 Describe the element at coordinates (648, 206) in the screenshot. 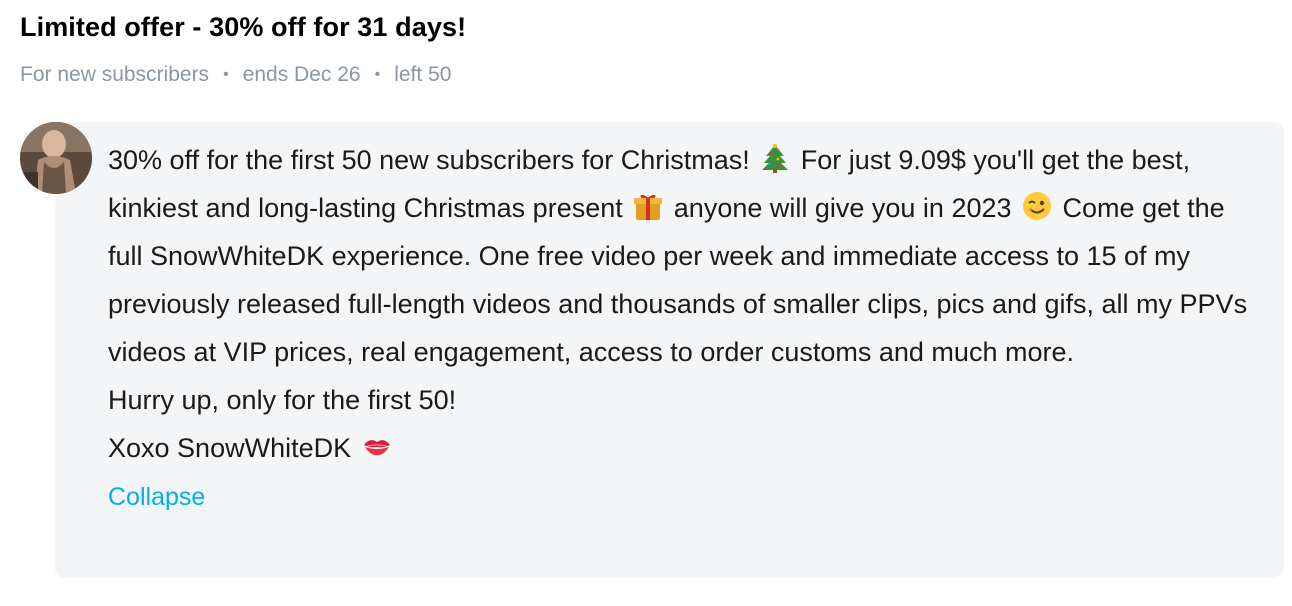

I see `gift-icon` at that location.